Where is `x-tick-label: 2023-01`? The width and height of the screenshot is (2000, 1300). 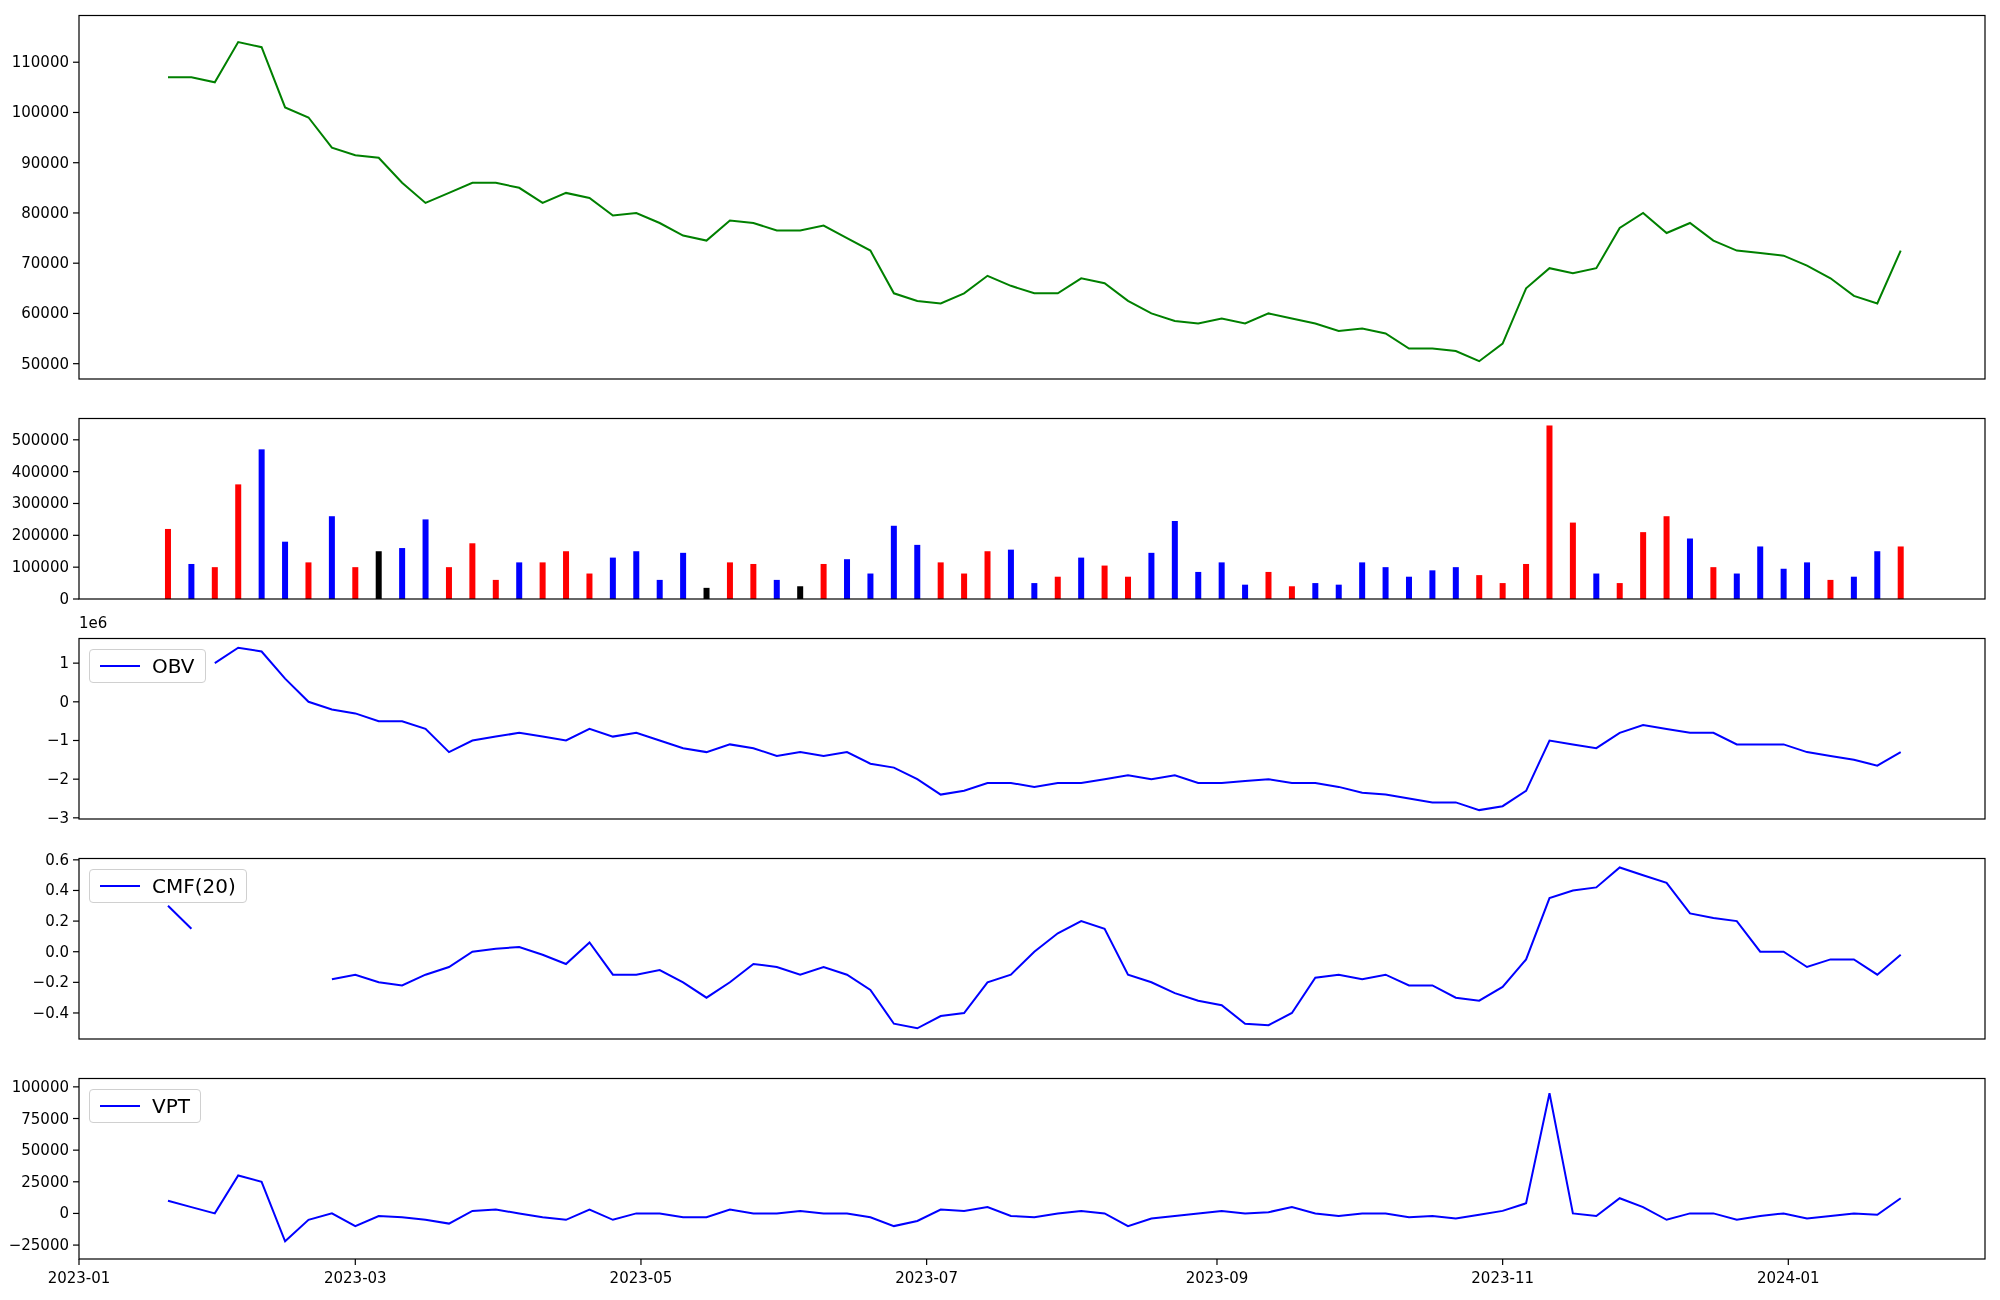
x-tick-label: 2023-01 is located at coordinates (79, 1278).